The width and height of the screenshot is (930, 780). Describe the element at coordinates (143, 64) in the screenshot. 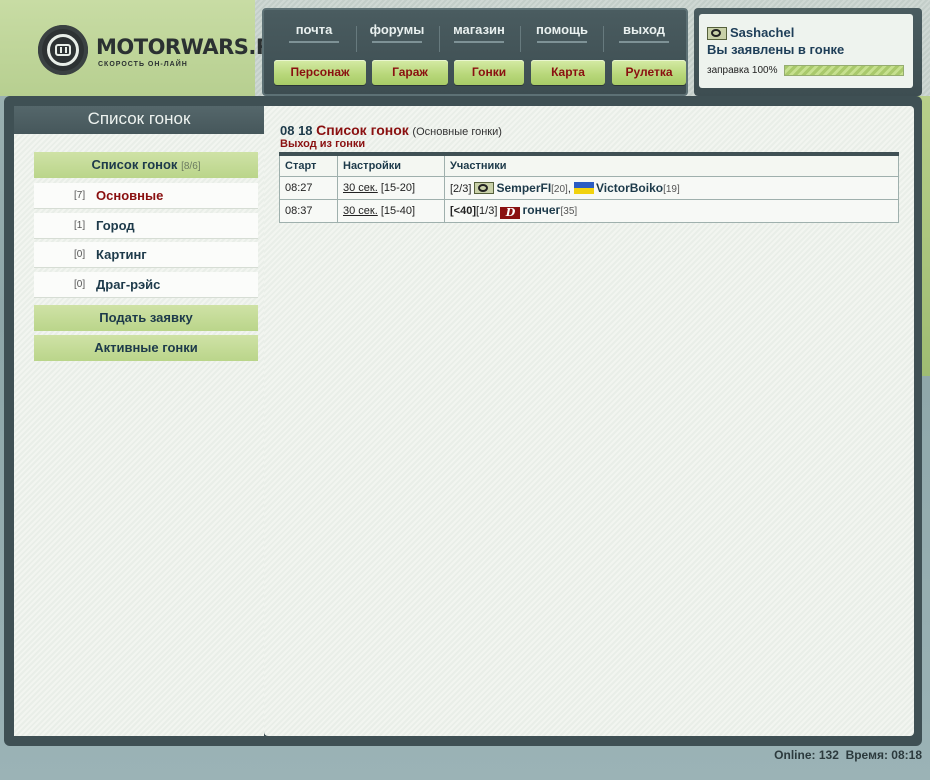

I see `logo-subtitle: СКОРОСТЬ ОН-ЛАЙН` at that location.